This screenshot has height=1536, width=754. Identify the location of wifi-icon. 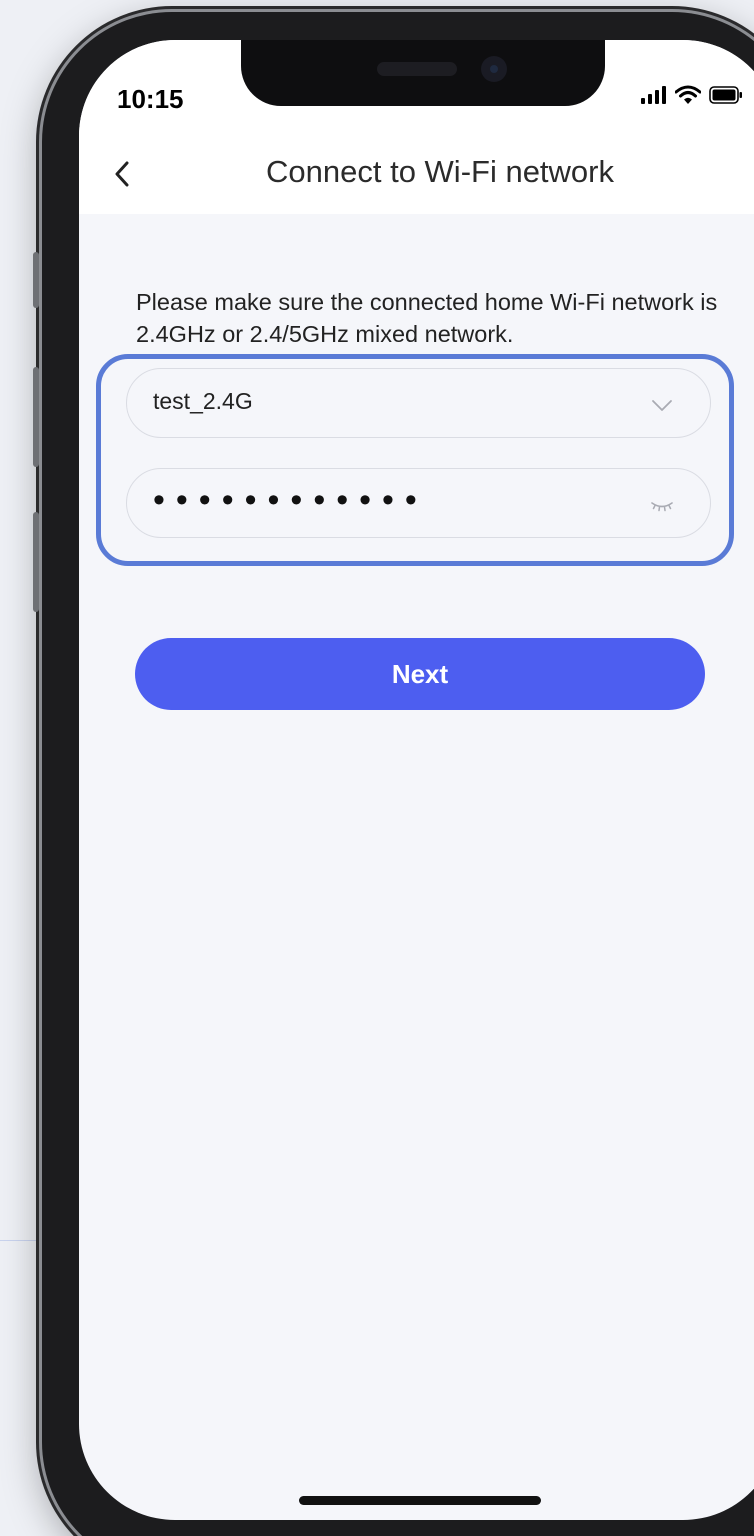
(688, 97).